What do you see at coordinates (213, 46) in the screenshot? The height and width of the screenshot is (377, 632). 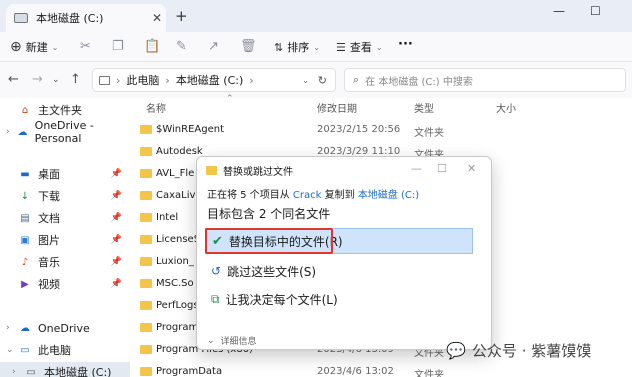 I see `share-icon: ↗` at bounding box center [213, 46].